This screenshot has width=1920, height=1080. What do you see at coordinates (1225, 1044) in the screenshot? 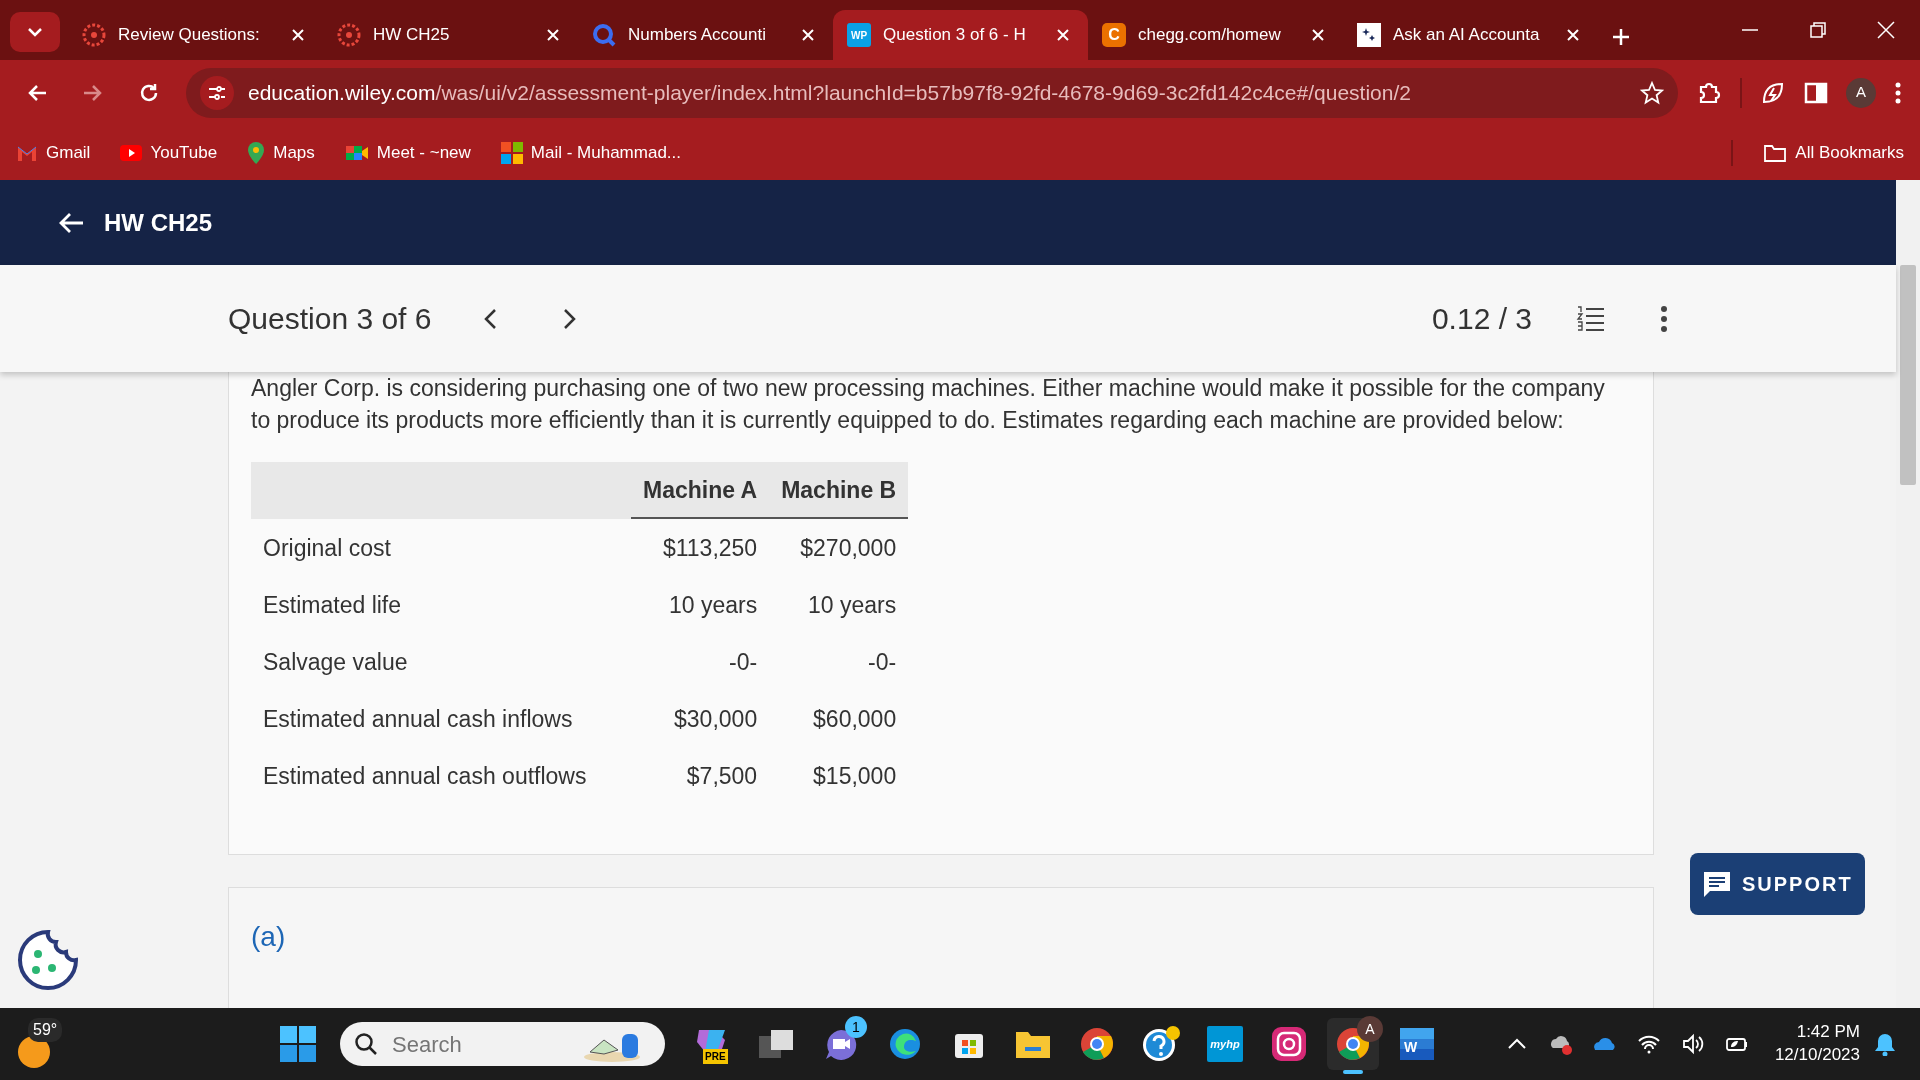
I see `hp-logo-icon: myhp` at bounding box center [1225, 1044].